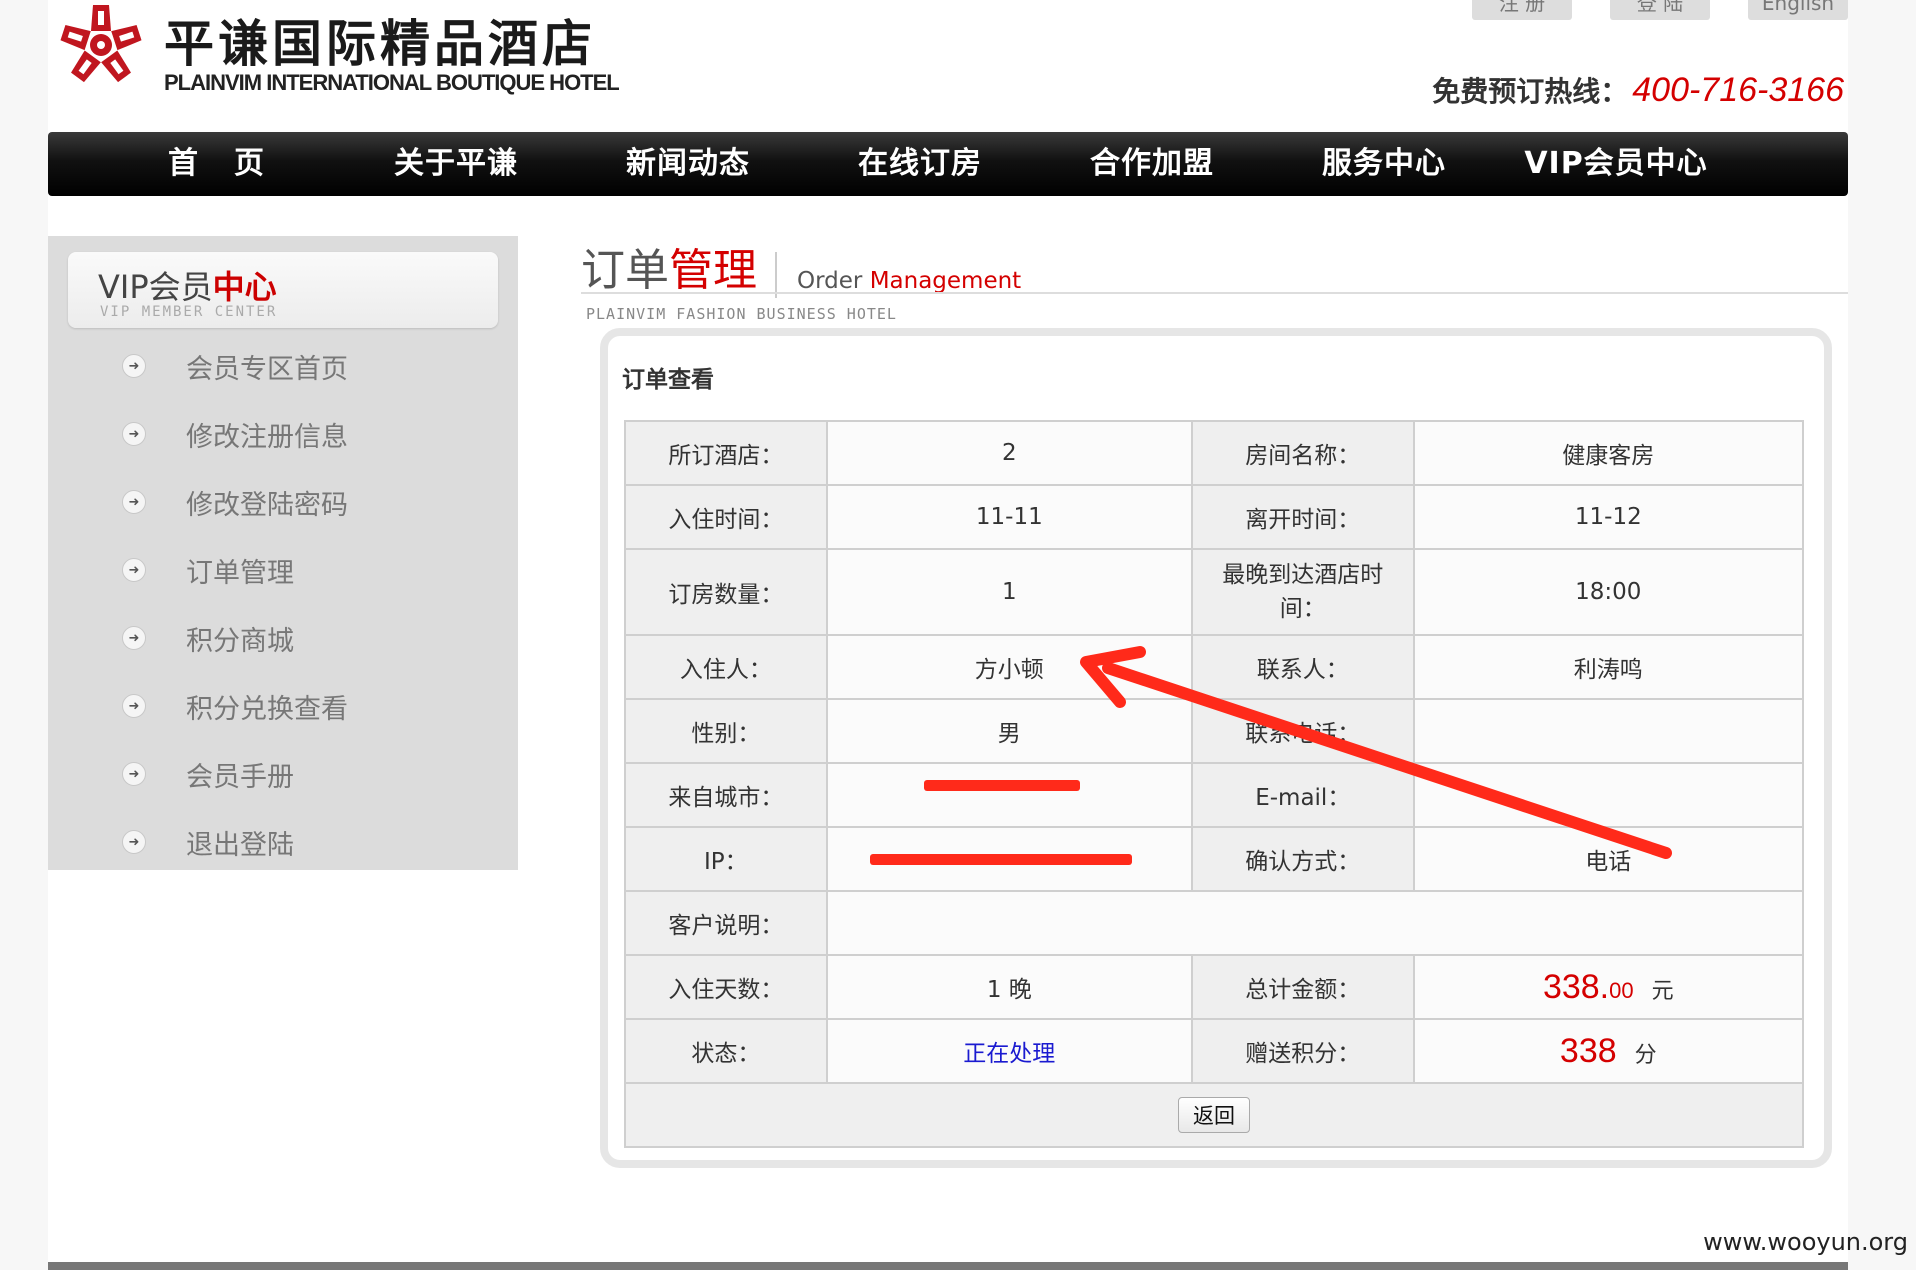 This screenshot has width=1916, height=1270. I want to click on register-link: 注 册, so click(1522, 10).